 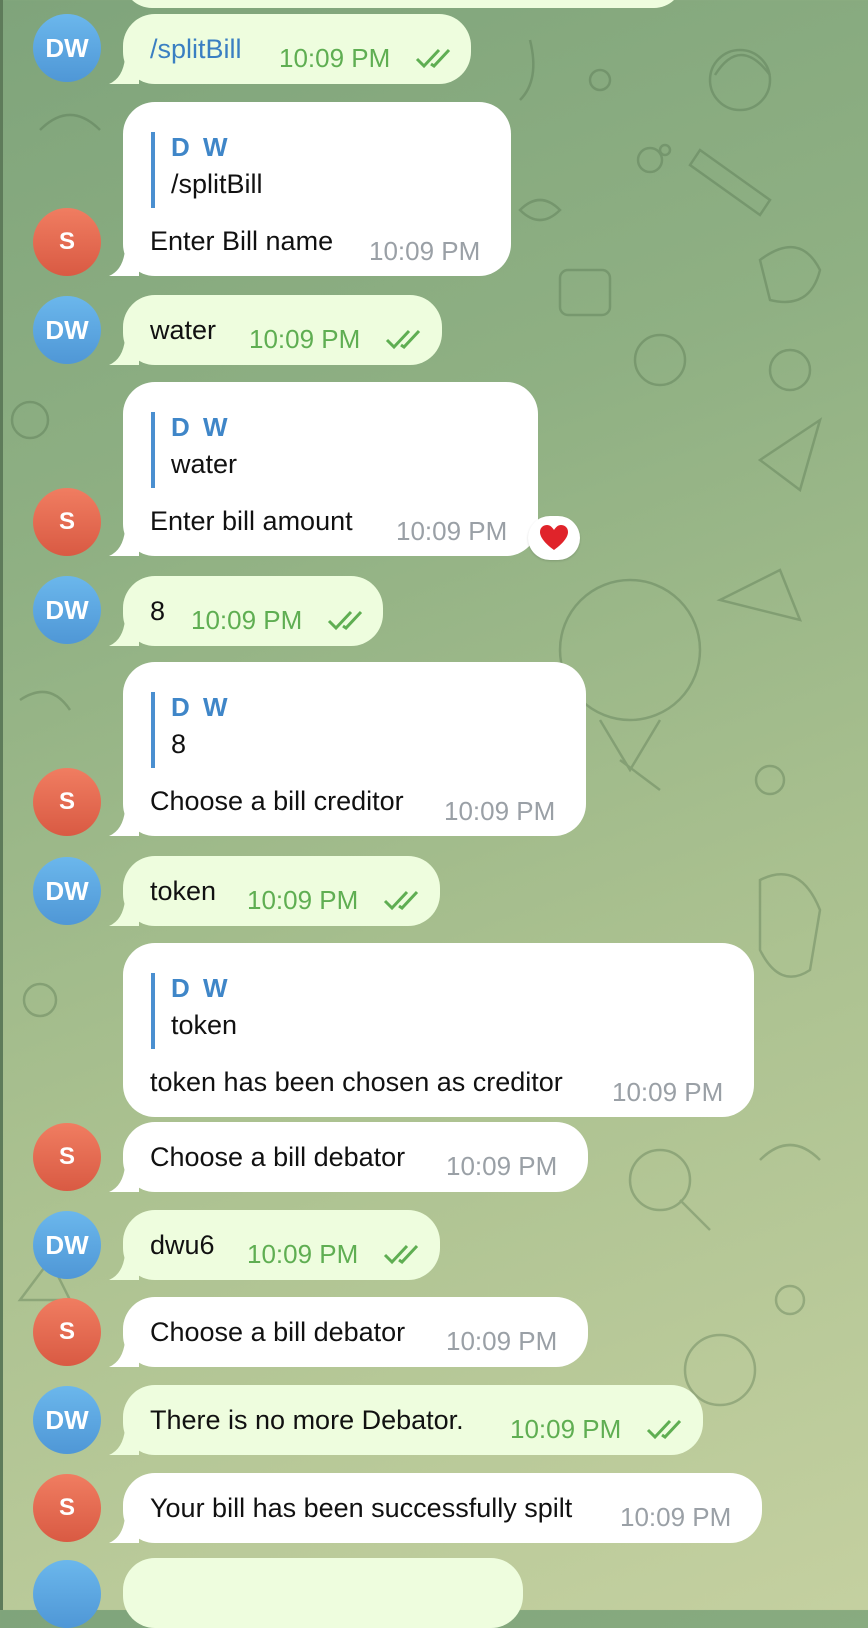 I want to click on message-bubble-outgoing: token 10:09 PM, so click(x=281, y=891).